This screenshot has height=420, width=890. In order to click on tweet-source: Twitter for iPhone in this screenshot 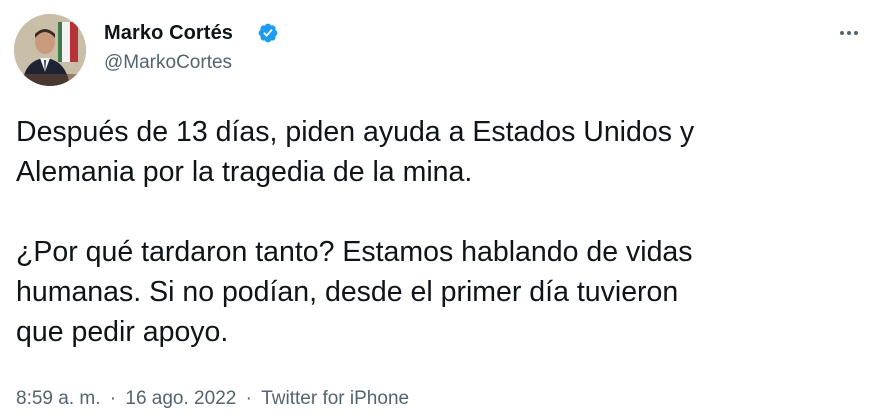, I will do `click(335, 399)`.